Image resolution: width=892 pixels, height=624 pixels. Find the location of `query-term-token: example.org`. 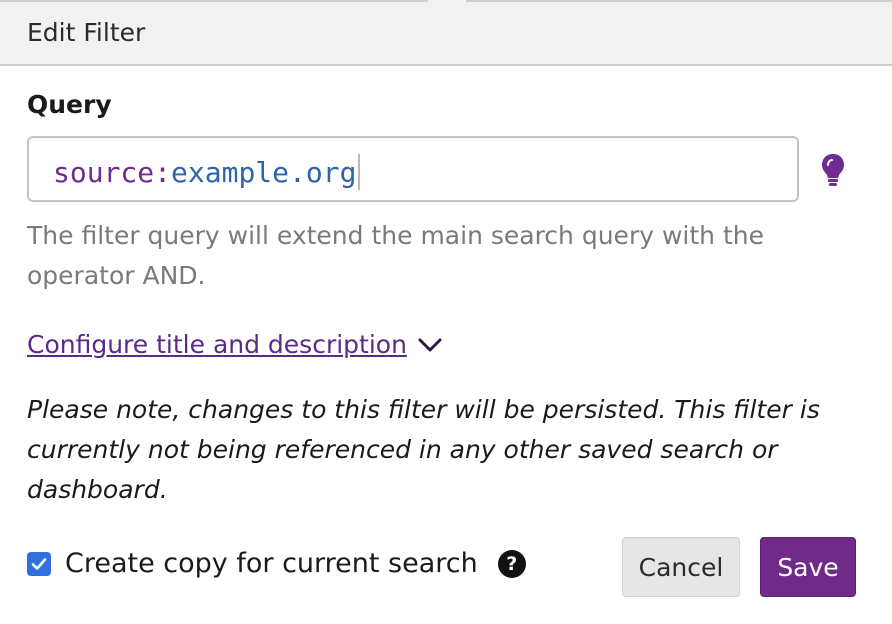

query-term-token: example.org is located at coordinates (264, 172).